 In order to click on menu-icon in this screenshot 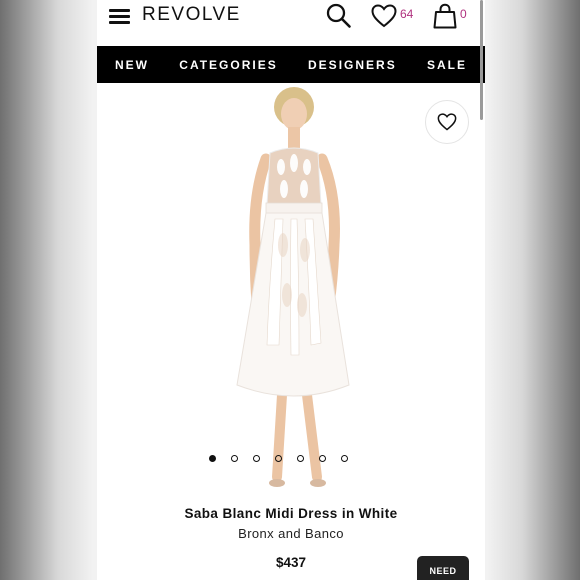, I will do `click(120, 17)`.